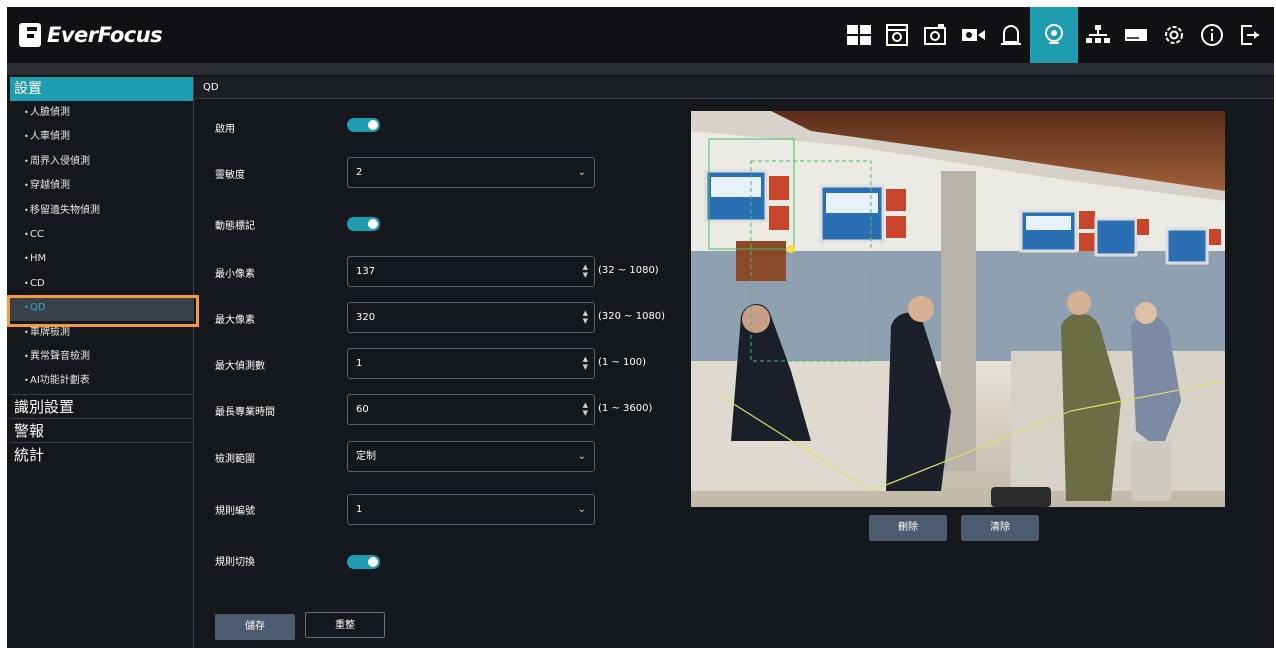 This screenshot has height=648, width=1276. Describe the element at coordinates (734, 88) in the screenshot. I see `page-title: QD` at that location.